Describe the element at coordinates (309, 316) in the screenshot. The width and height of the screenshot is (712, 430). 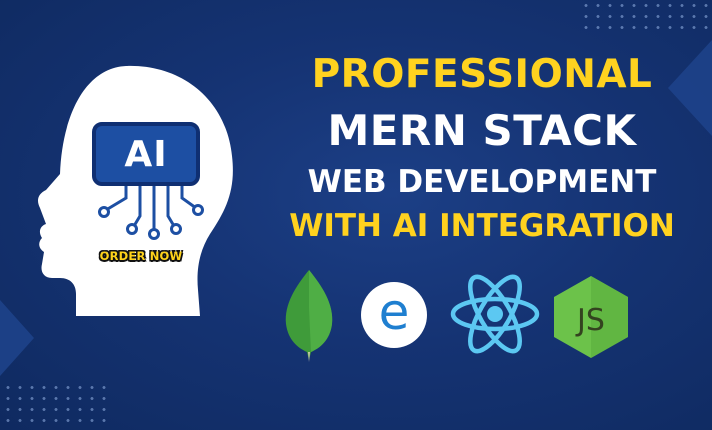
I see `mongodb-logo-icon` at that location.